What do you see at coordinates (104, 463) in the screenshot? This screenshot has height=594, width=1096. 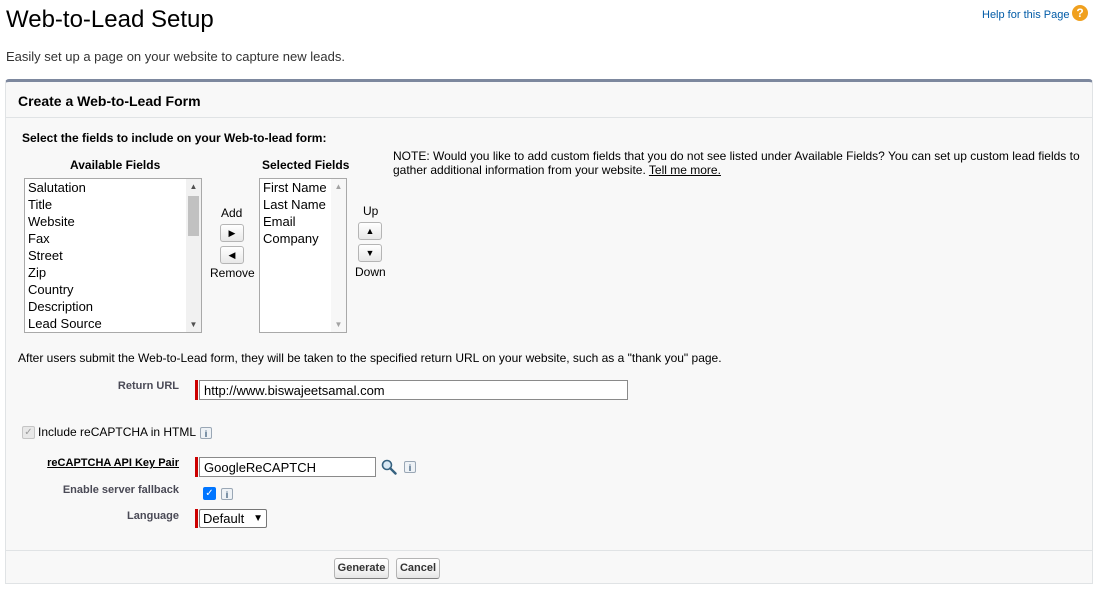 I see `api-key-pair-label: reCAPTCHA API Key Pair` at bounding box center [104, 463].